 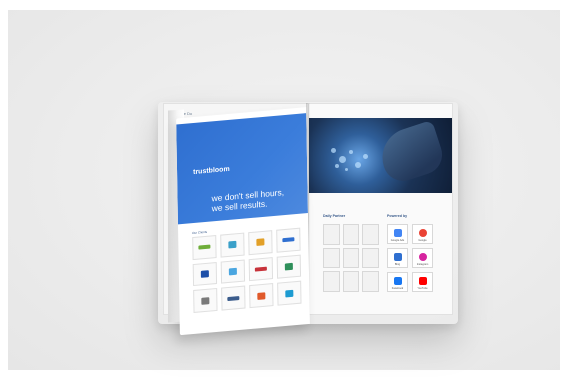 I want to click on daily-partner-label: Daily Partner, so click(x=334, y=216).